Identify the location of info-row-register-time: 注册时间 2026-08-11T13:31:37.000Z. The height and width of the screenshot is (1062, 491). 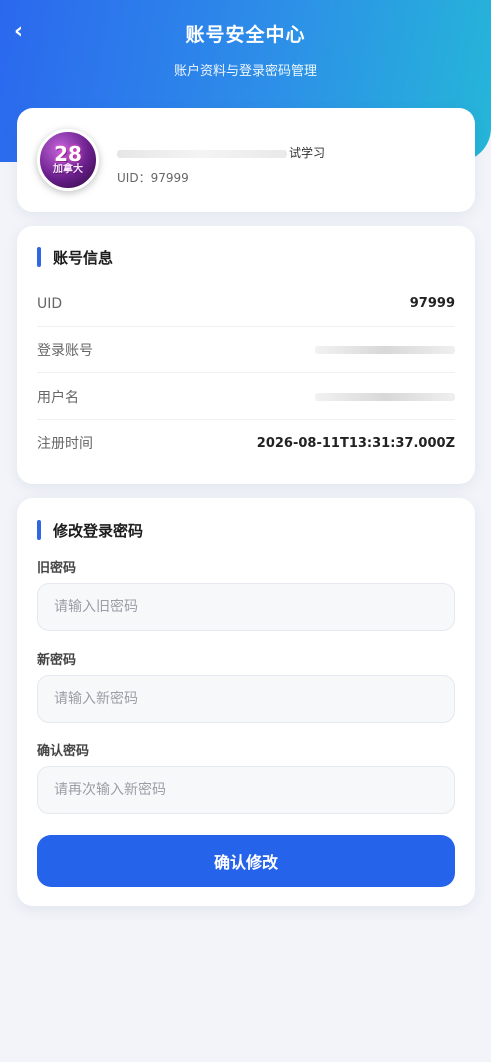
(246, 443).